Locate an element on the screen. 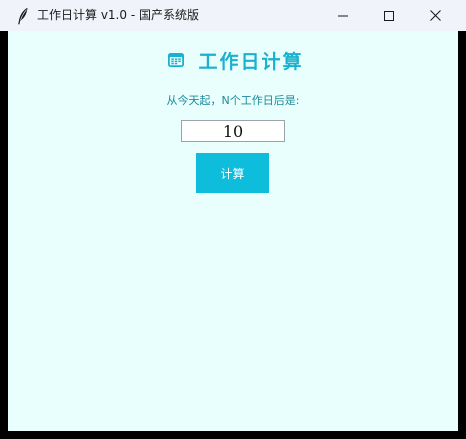  page-title: 工作日计算 is located at coordinates (251, 61).